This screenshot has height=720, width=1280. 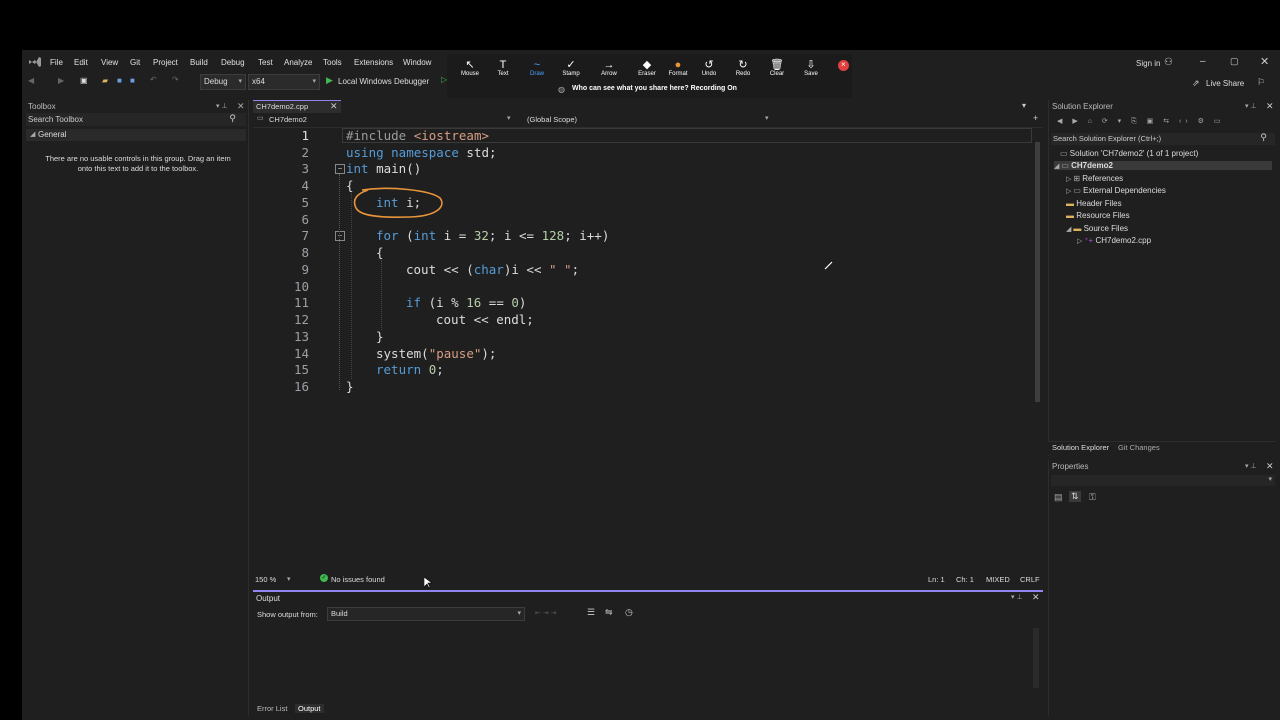 I want to click on tree-label: Header Files, so click(x=1099, y=203).